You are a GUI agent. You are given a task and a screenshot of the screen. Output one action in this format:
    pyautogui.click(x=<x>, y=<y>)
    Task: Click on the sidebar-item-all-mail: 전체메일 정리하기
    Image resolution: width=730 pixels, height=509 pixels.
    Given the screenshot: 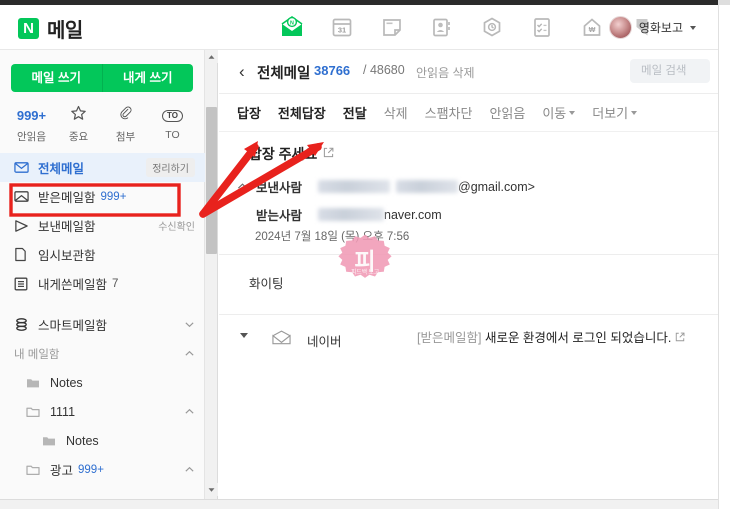 What is the action you would take?
    pyautogui.click(x=102, y=167)
    